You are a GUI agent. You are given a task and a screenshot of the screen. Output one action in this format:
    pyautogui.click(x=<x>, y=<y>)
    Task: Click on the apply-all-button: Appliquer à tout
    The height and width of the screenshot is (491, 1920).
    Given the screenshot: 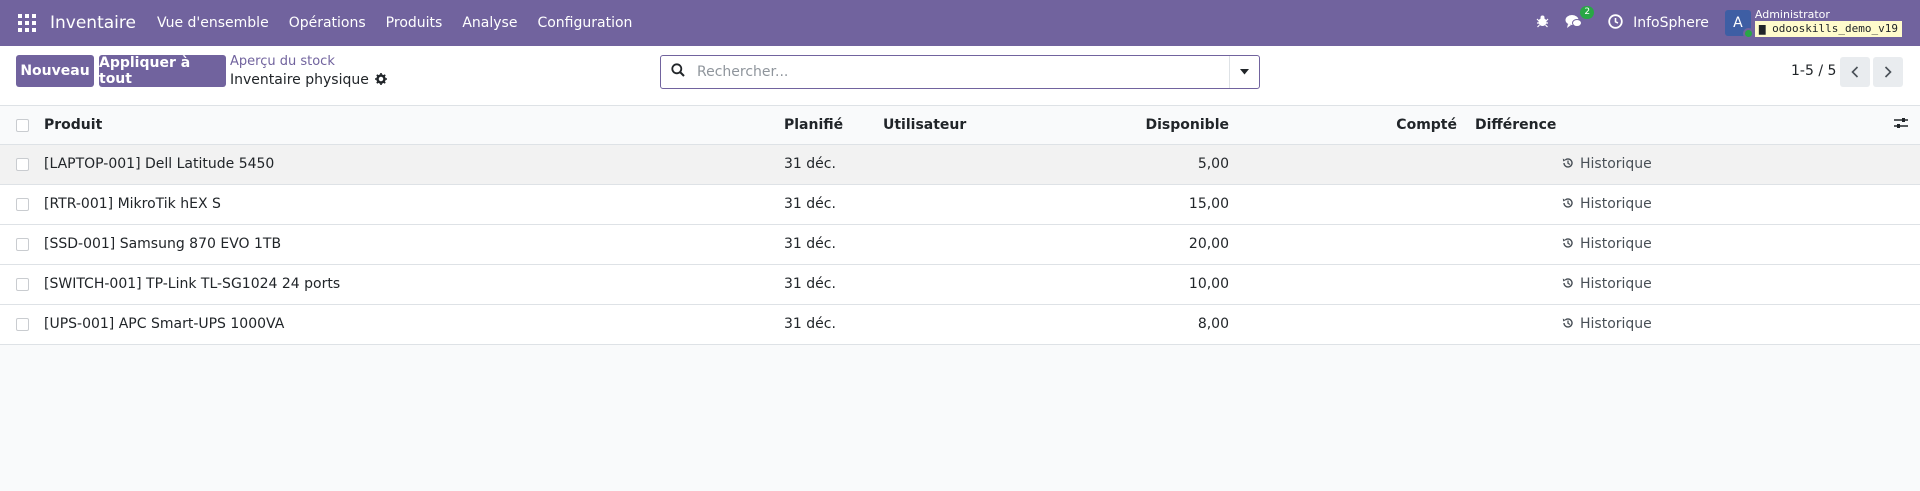 What is the action you would take?
    pyautogui.click(x=162, y=71)
    